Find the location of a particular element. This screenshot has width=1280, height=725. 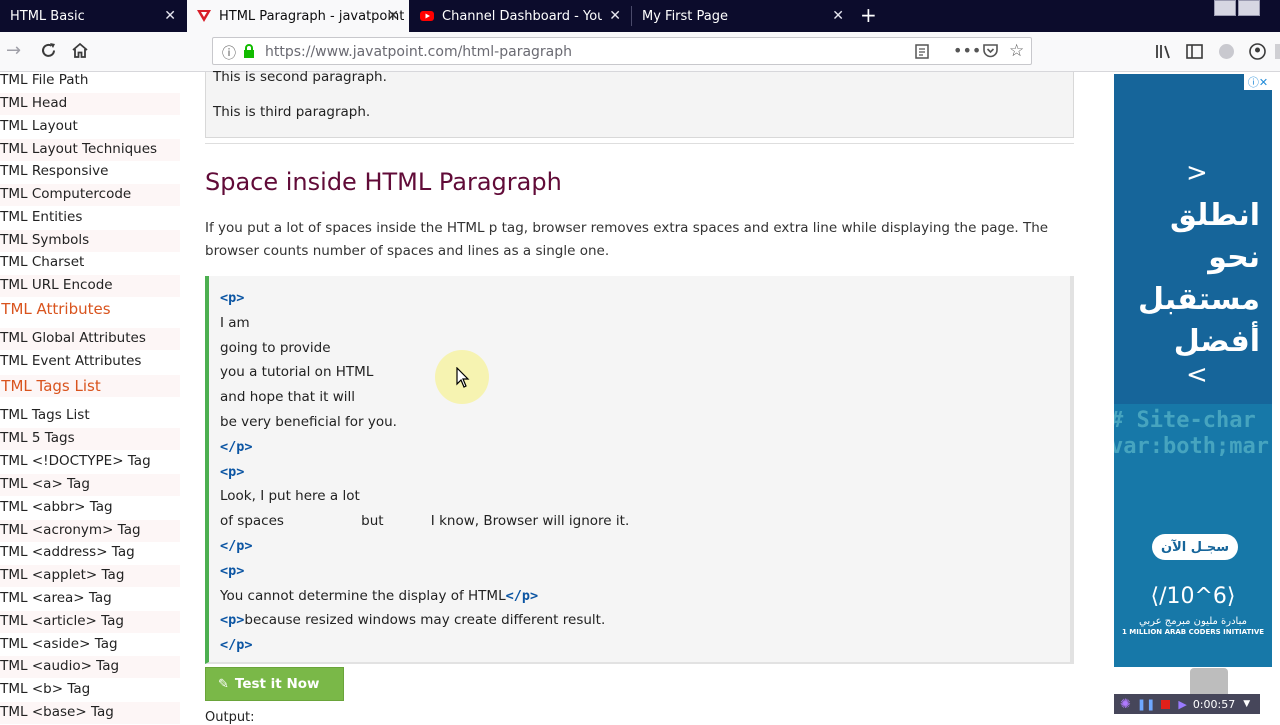

code-text: I am is located at coordinates (235, 322).